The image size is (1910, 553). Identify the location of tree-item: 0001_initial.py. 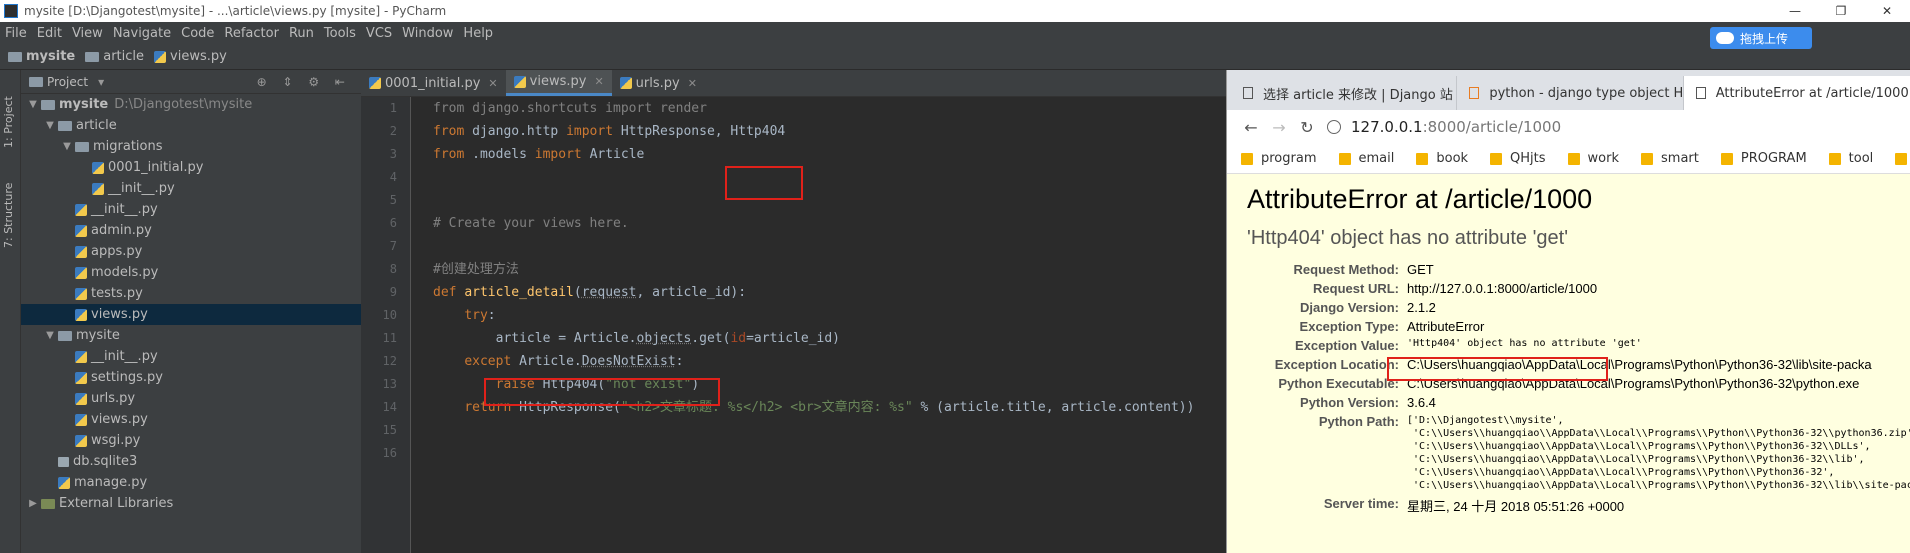
(191, 167).